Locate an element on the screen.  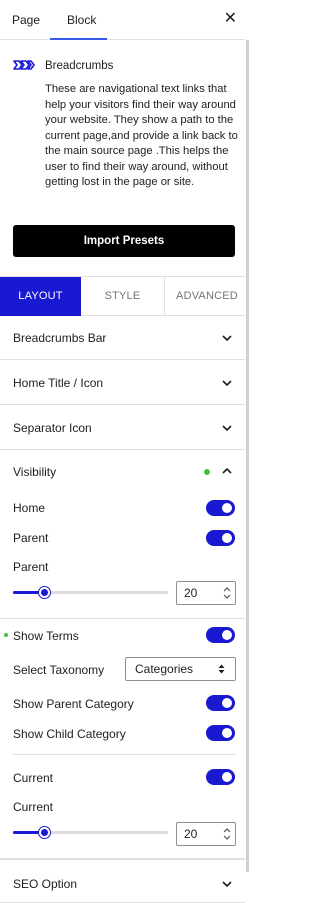
taxonomy-select: Categories is located at coordinates (180, 669).